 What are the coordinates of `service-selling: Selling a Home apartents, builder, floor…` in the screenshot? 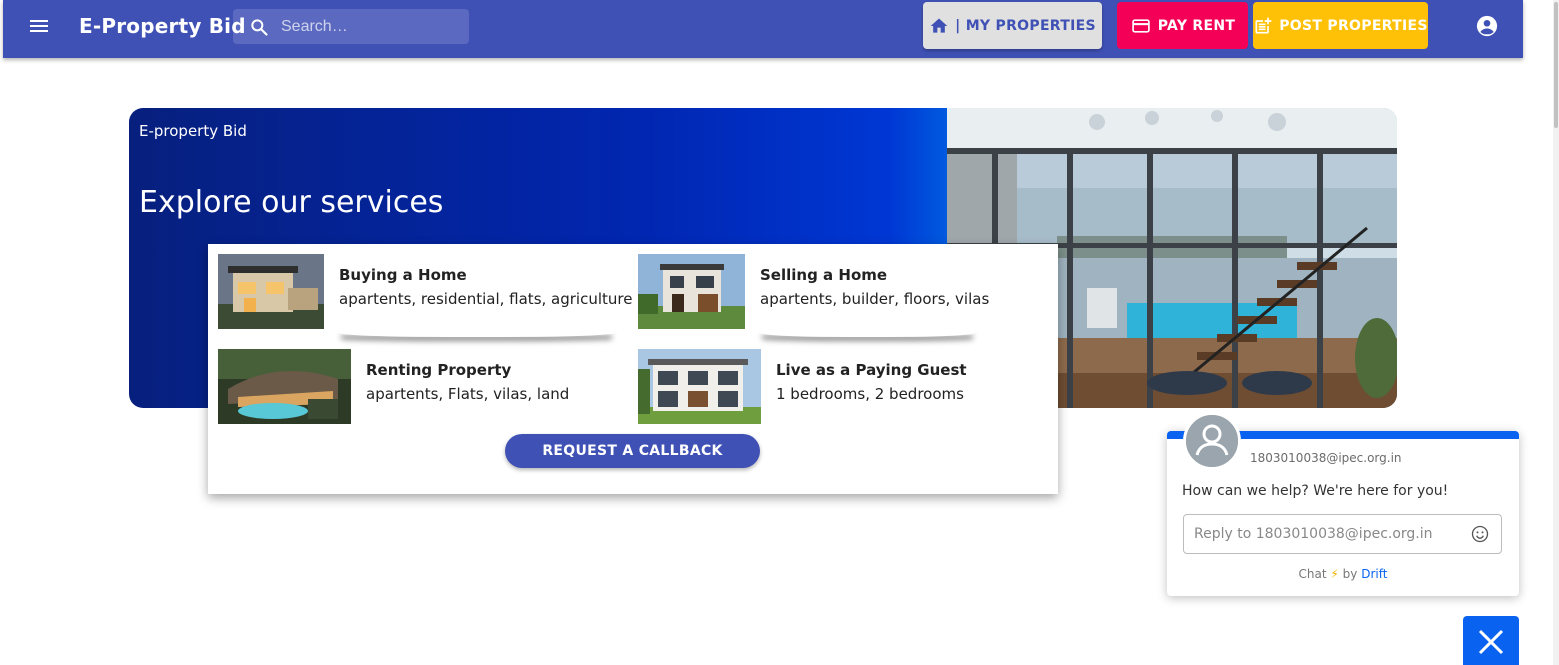 It's located at (814, 291).